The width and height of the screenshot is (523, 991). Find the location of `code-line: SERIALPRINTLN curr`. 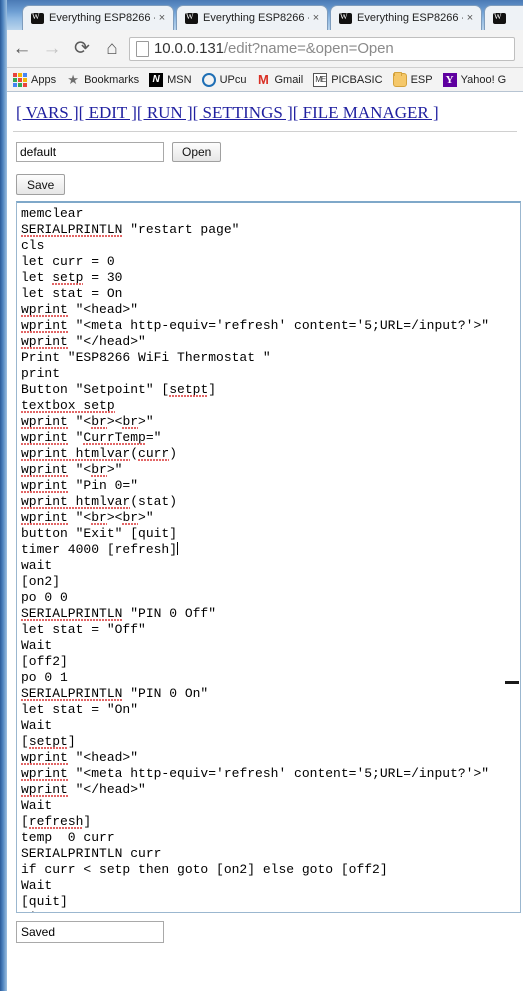

code-line: SERIALPRINTLN curr is located at coordinates (91, 853).